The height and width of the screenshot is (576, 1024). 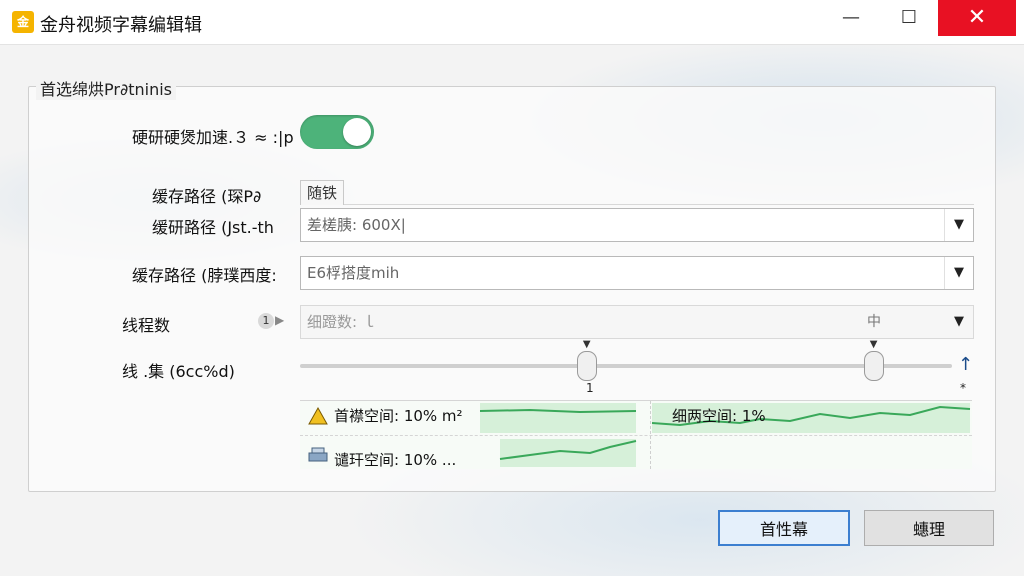 What do you see at coordinates (784, 528) in the screenshot?
I see `confirm-button: 首性幕` at bounding box center [784, 528].